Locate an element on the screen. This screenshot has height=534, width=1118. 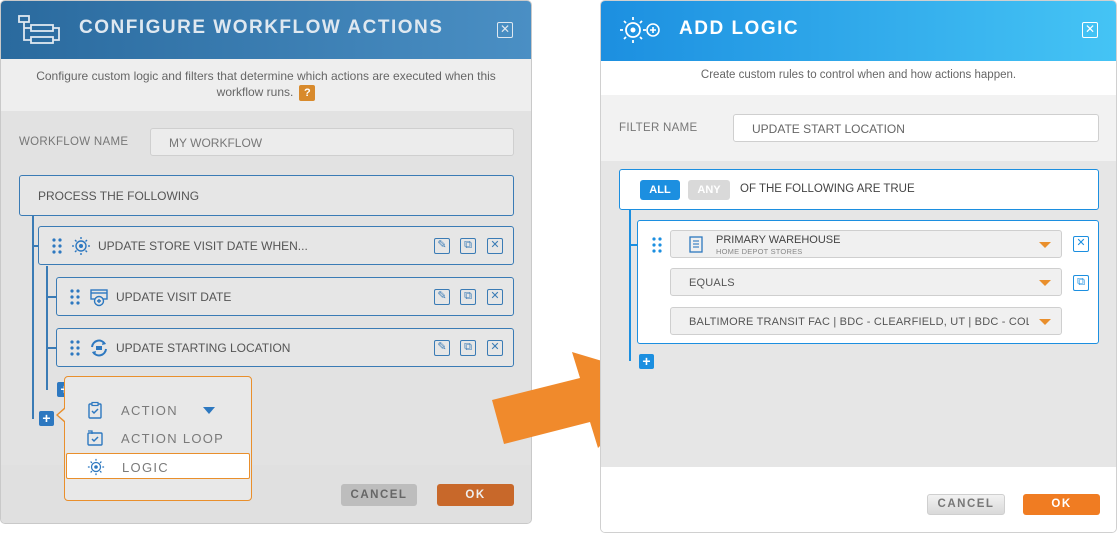
field-name: PRIMARY WAREHOUSE is located at coordinates (778, 240).